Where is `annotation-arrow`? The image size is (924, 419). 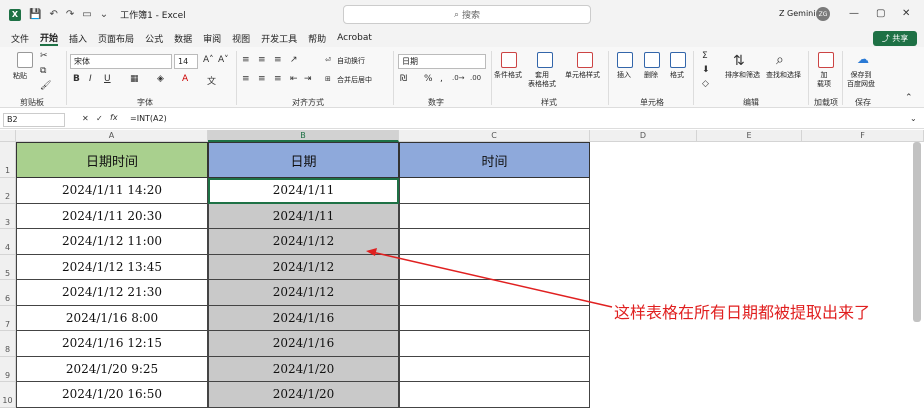
annotation-arrow is located at coordinates (489, 278).